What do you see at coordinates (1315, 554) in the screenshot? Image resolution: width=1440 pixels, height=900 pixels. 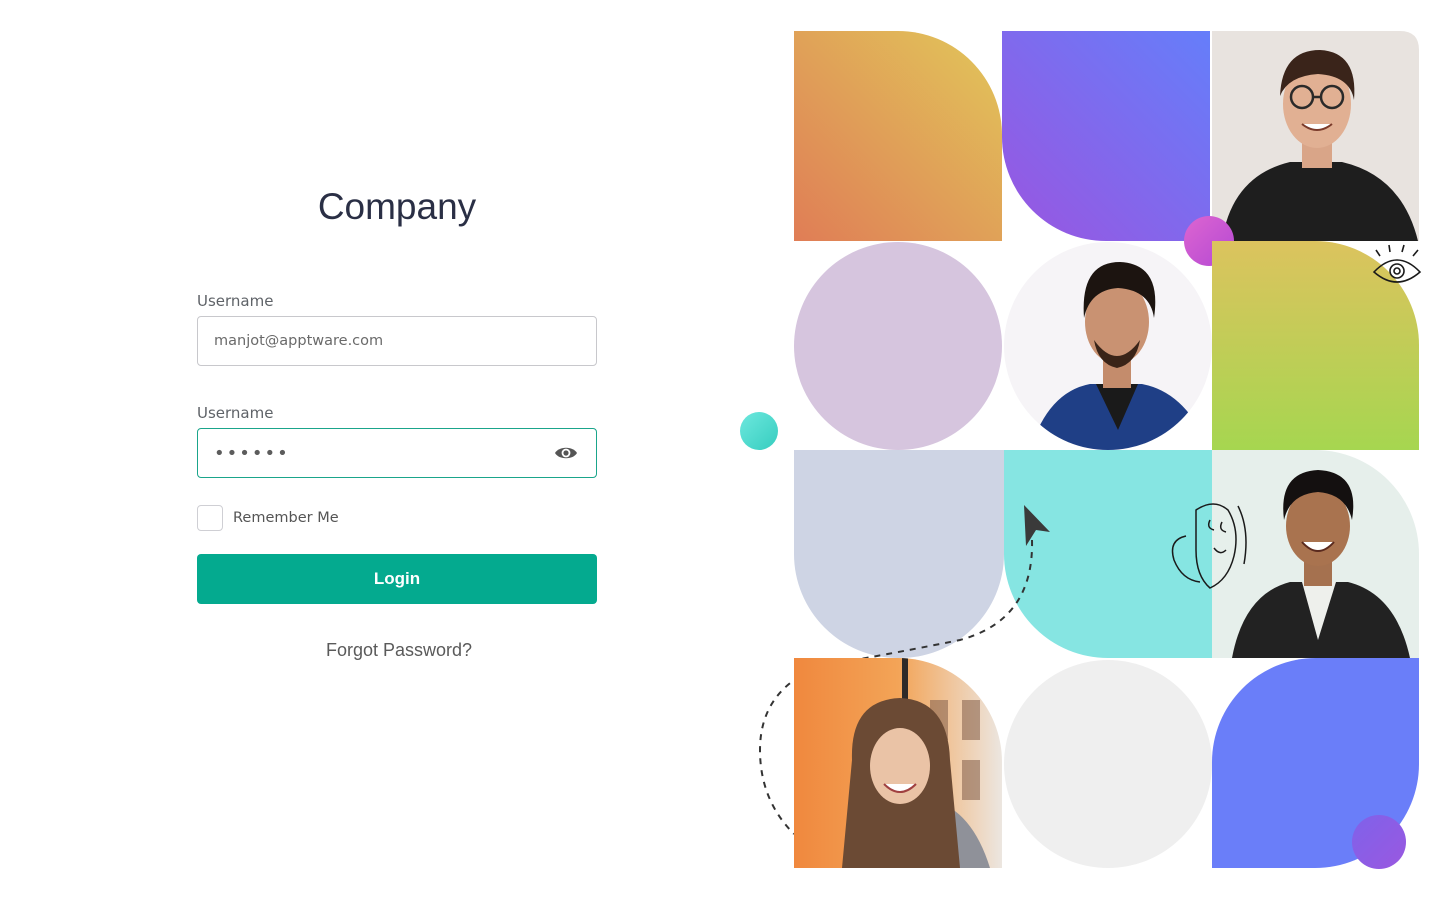 I see `portrait-smiling-young-man` at bounding box center [1315, 554].